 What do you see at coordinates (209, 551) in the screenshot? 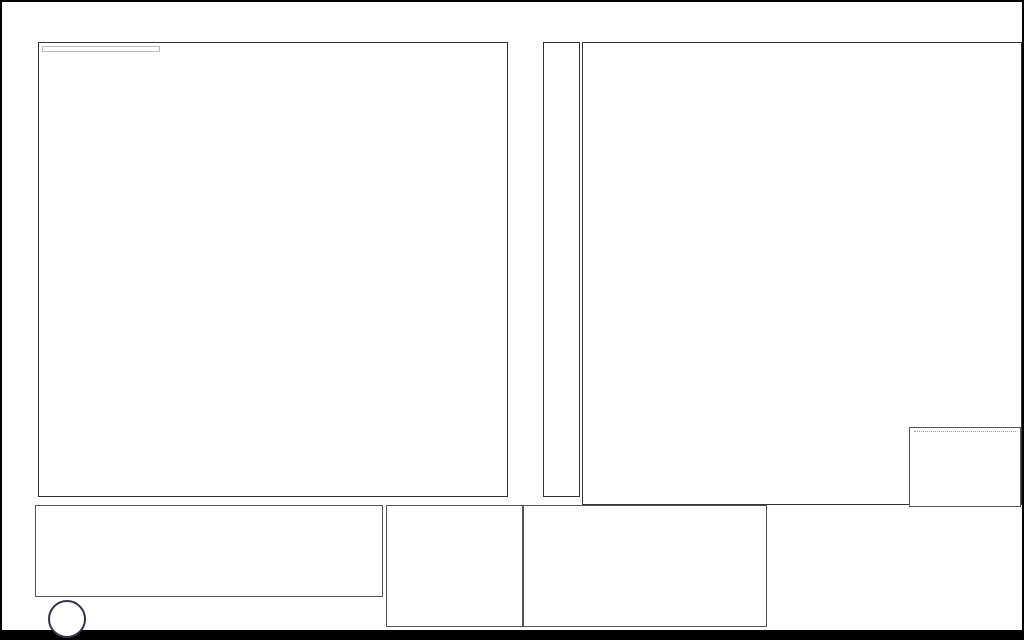
I see `thermo-table-box` at bounding box center [209, 551].